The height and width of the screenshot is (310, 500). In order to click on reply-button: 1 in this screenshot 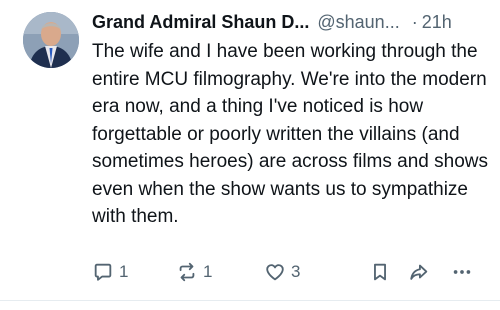, I will do `click(110, 272)`.